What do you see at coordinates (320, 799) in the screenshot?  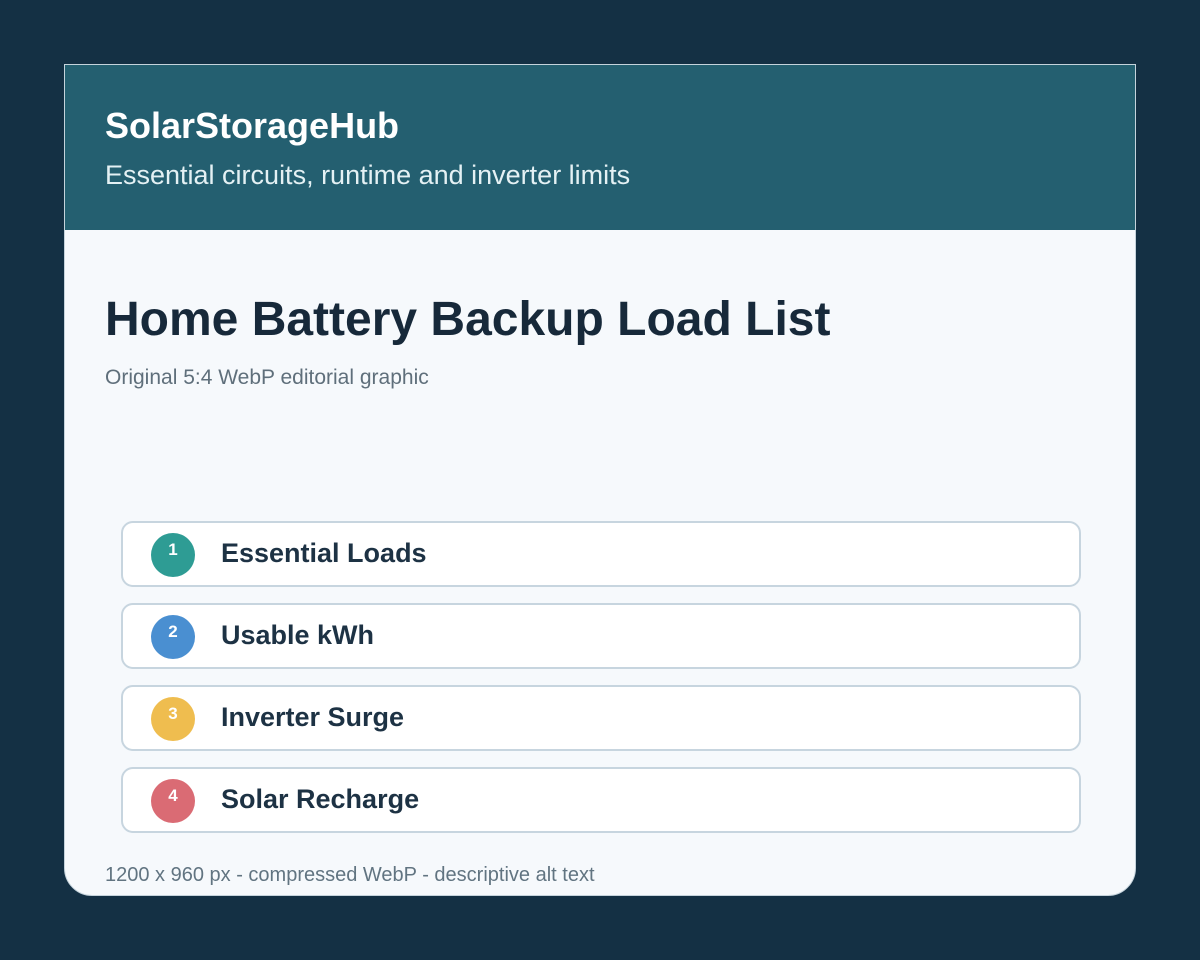 I see `list-item-label: Solar Recharge` at bounding box center [320, 799].